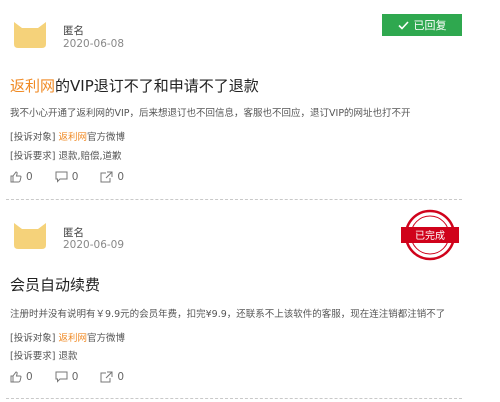 This screenshot has width=500, height=402. What do you see at coordinates (73, 233) in the screenshot?
I see `user-name: 匿名` at bounding box center [73, 233].